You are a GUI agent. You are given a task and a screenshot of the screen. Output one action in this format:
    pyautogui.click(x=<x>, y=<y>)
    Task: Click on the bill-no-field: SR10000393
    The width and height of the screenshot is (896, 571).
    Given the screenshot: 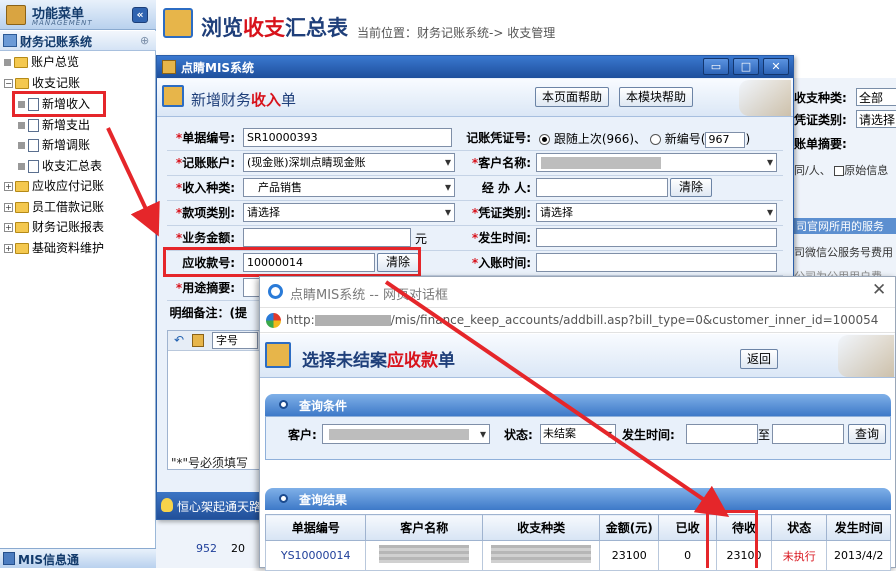 What is the action you would take?
    pyautogui.click(x=347, y=137)
    